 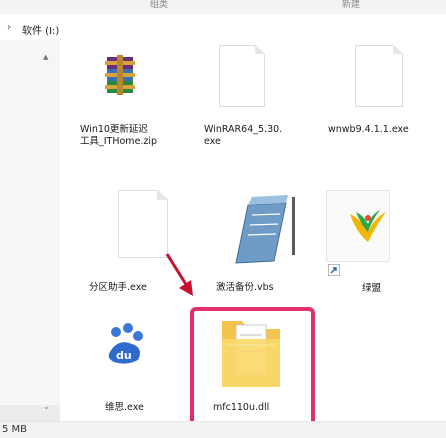 I want to click on status-bar: 5 MB, so click(x=223, y=429).